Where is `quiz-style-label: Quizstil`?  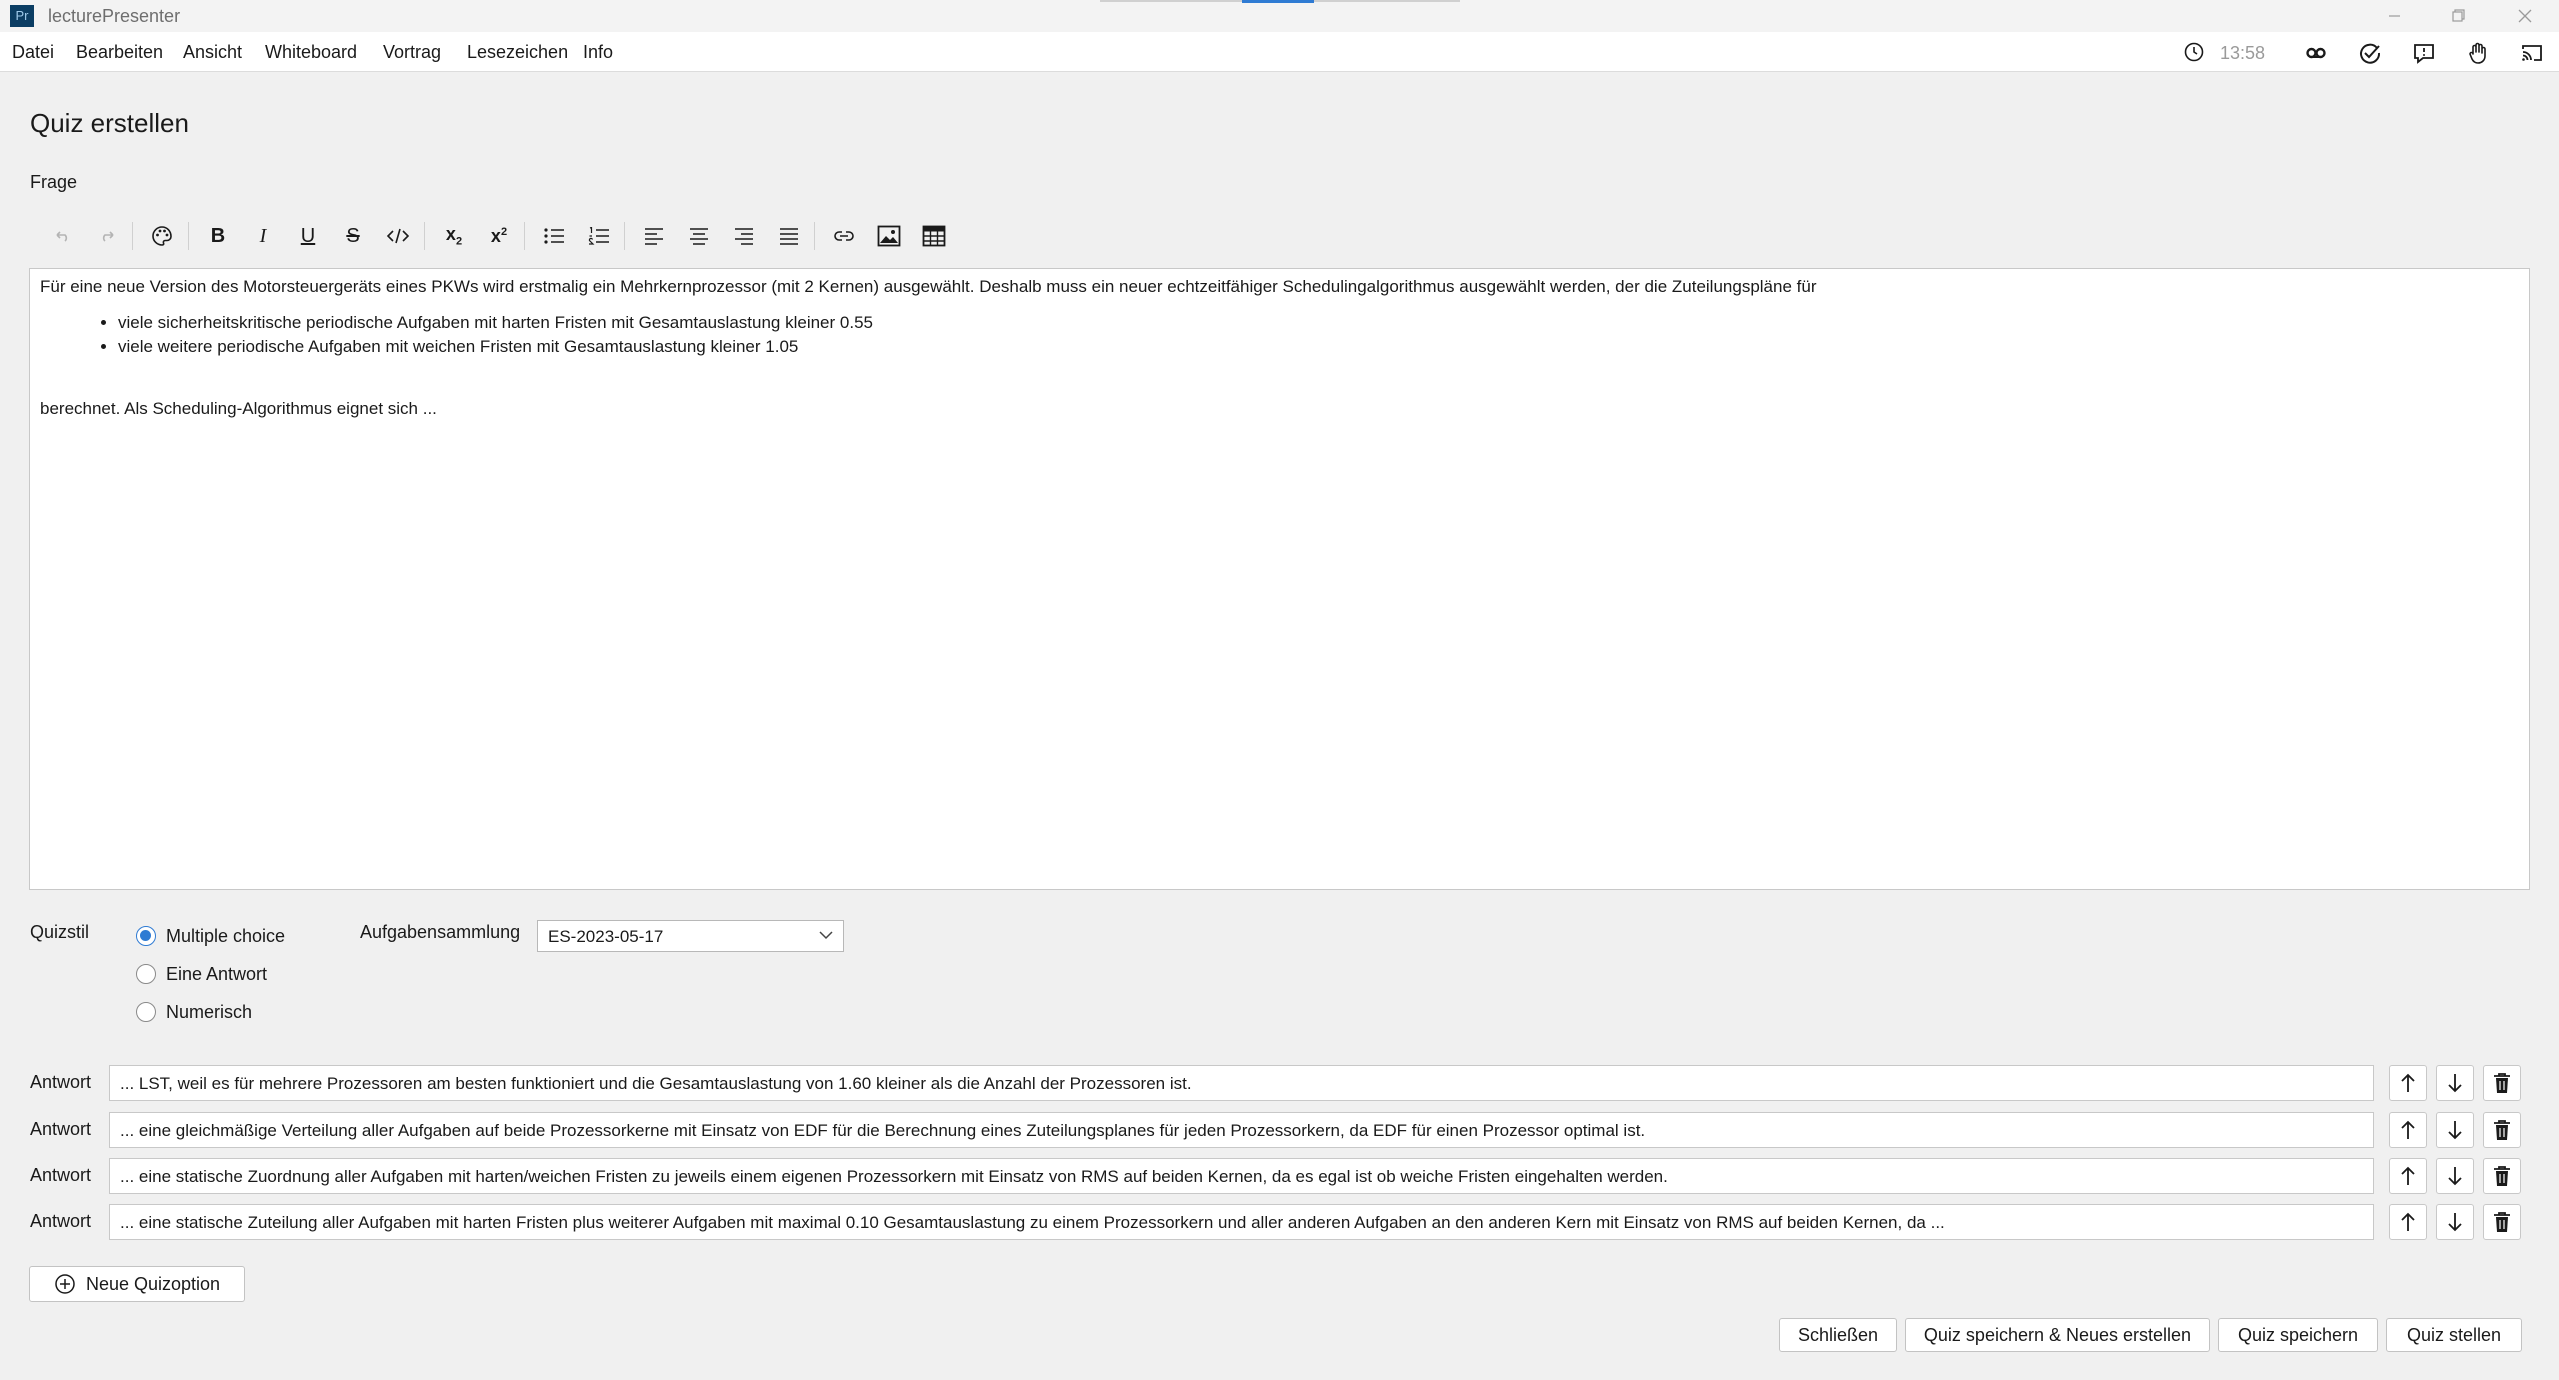 quiz-style-label: Quizstil is located at coordinates (60, 932).